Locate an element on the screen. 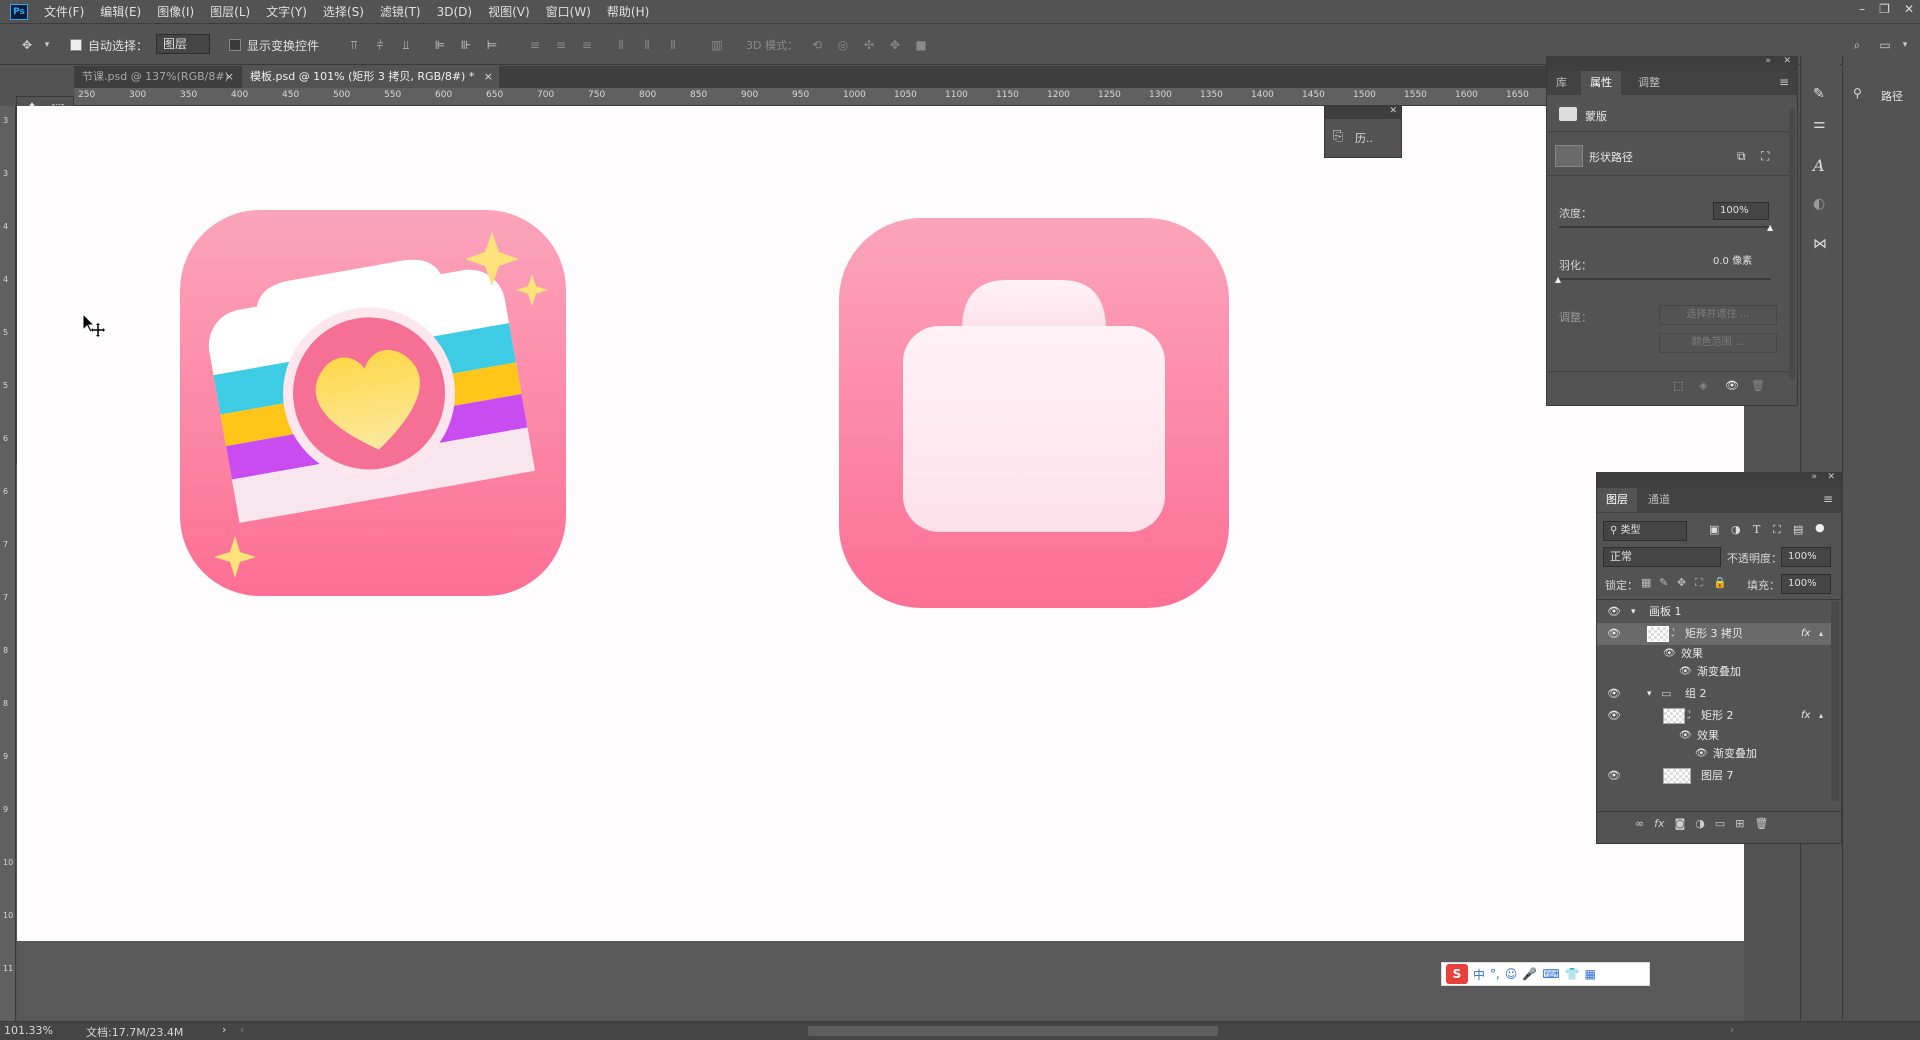  paths-label: 路径 is located at coordinates (1892, 96).